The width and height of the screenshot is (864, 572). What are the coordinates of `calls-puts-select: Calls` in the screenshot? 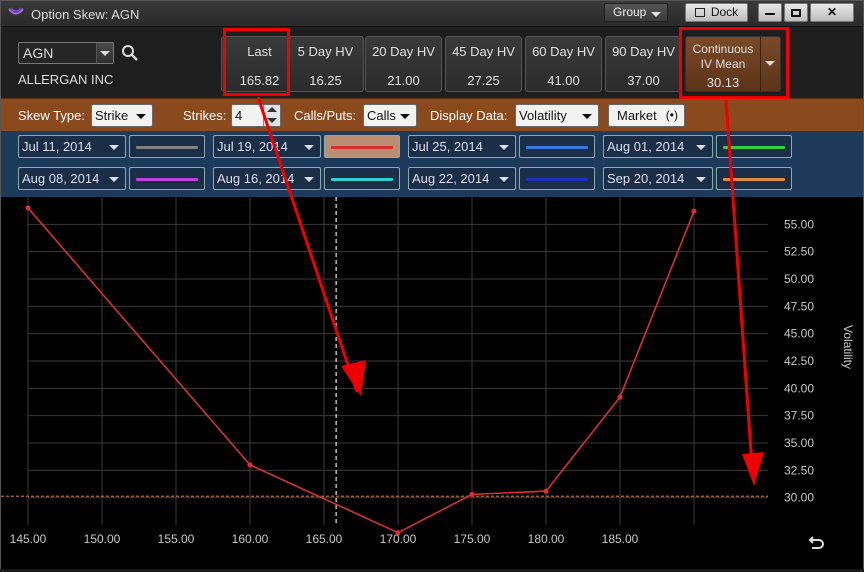 It's located at (390, 115).